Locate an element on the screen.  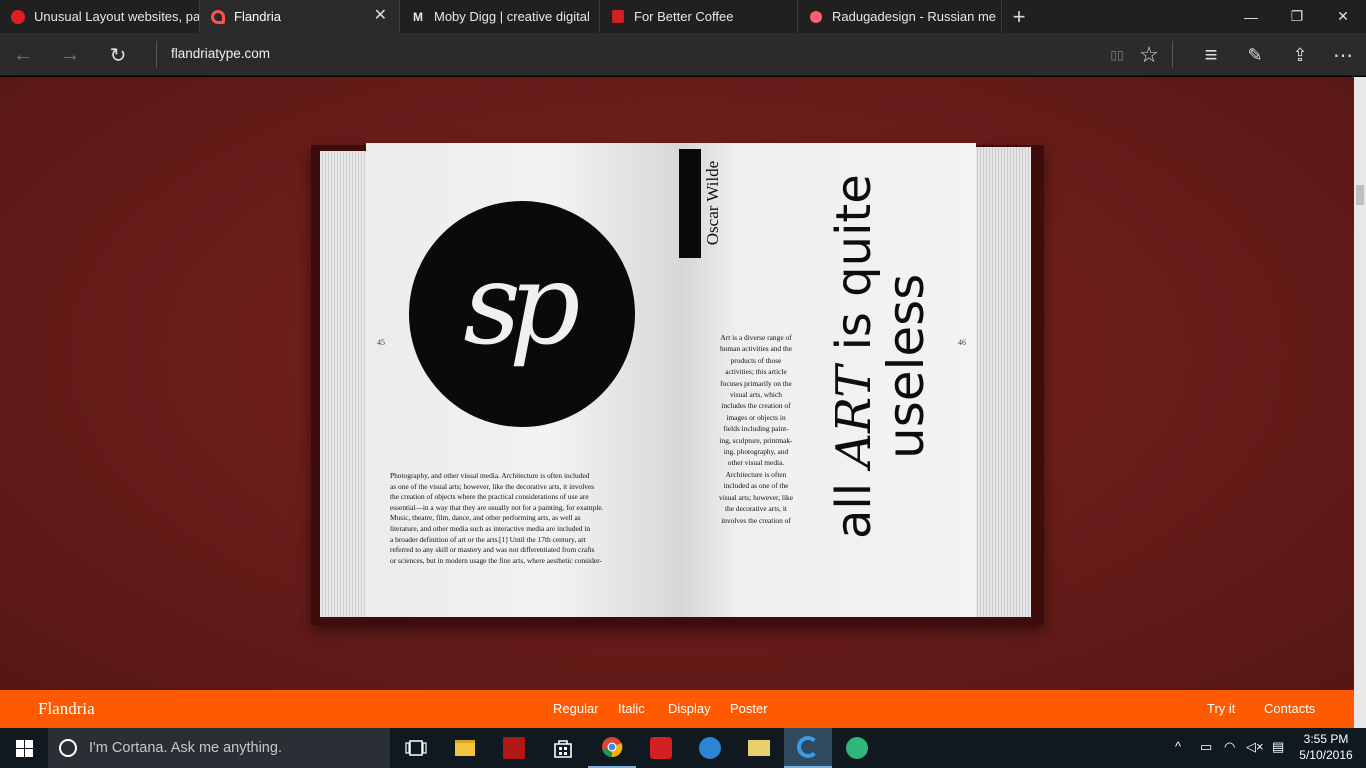
folder-glyph is located at coordinates (465, 748).